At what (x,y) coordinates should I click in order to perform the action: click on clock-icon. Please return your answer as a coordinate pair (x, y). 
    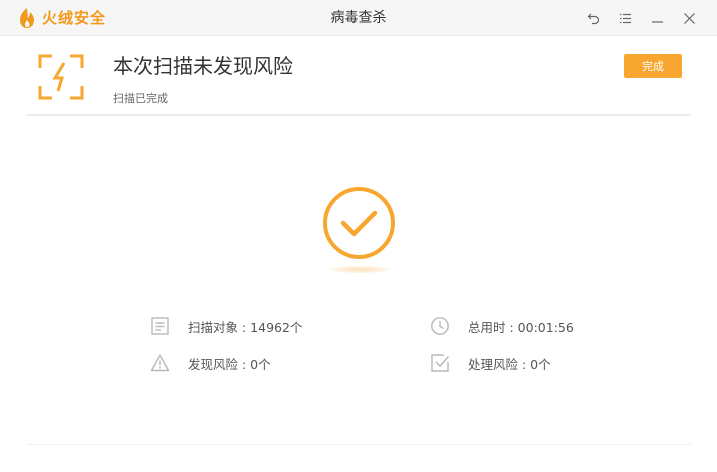
    Looking at the image, I should click on (440, 326).